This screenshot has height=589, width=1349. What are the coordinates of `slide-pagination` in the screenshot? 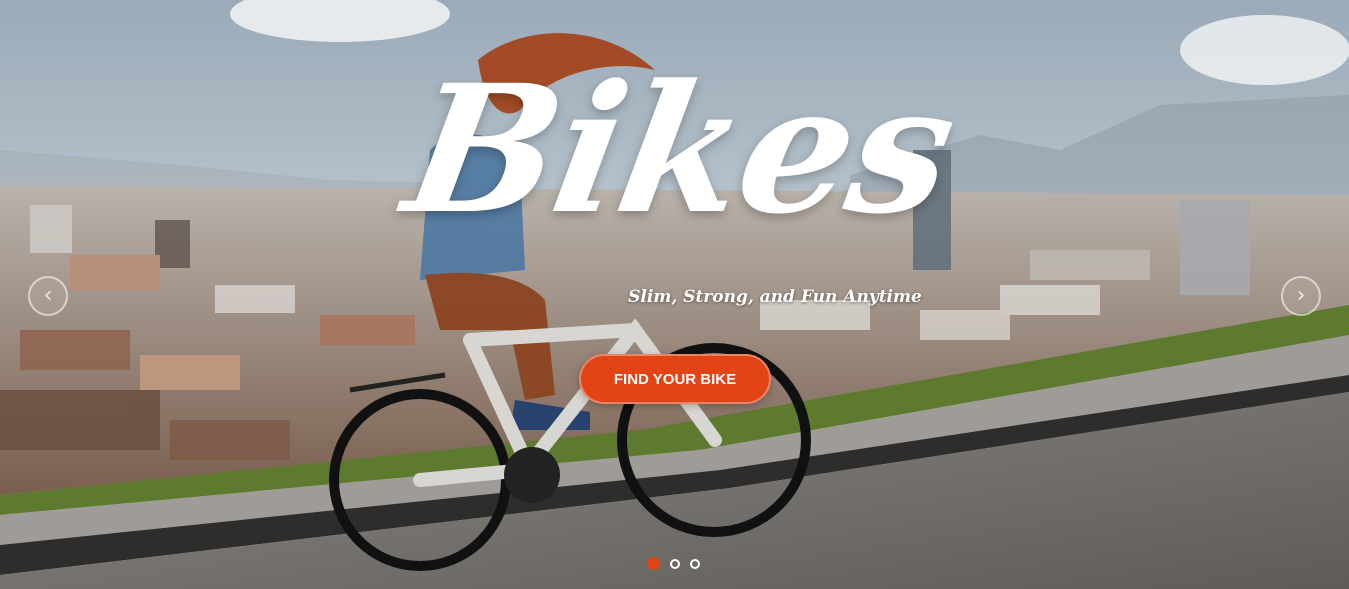 It's located at (673, 563).